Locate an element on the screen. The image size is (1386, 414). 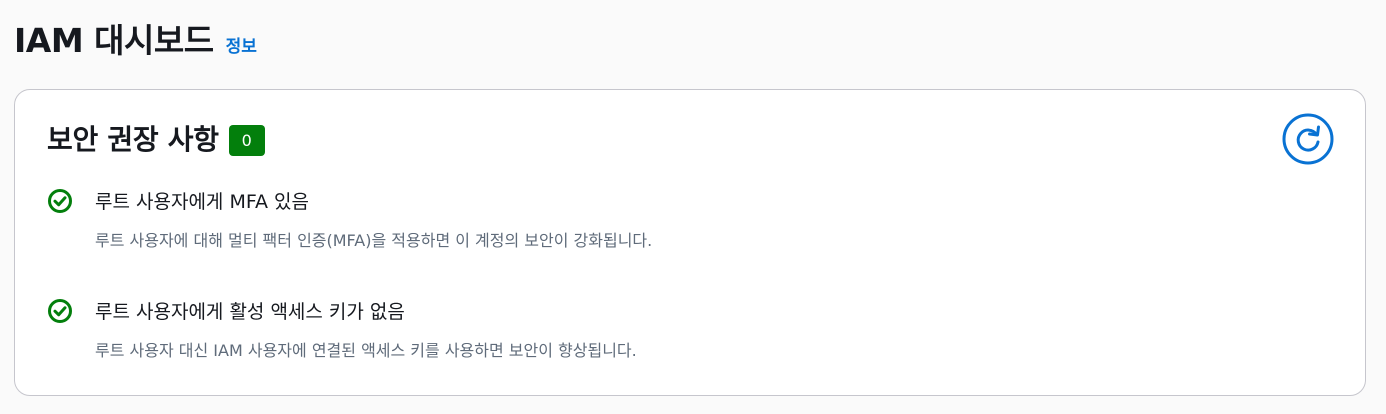
page-header: IAM 대시보드 정보 is located at coordinates (135, 38).